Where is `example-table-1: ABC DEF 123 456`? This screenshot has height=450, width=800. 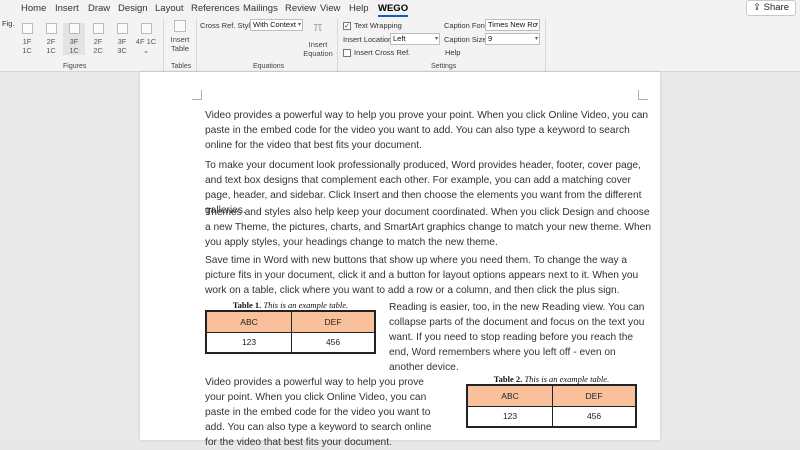
example-table-1: ABC DEF 123 456 is located at coordinates (290, 332).